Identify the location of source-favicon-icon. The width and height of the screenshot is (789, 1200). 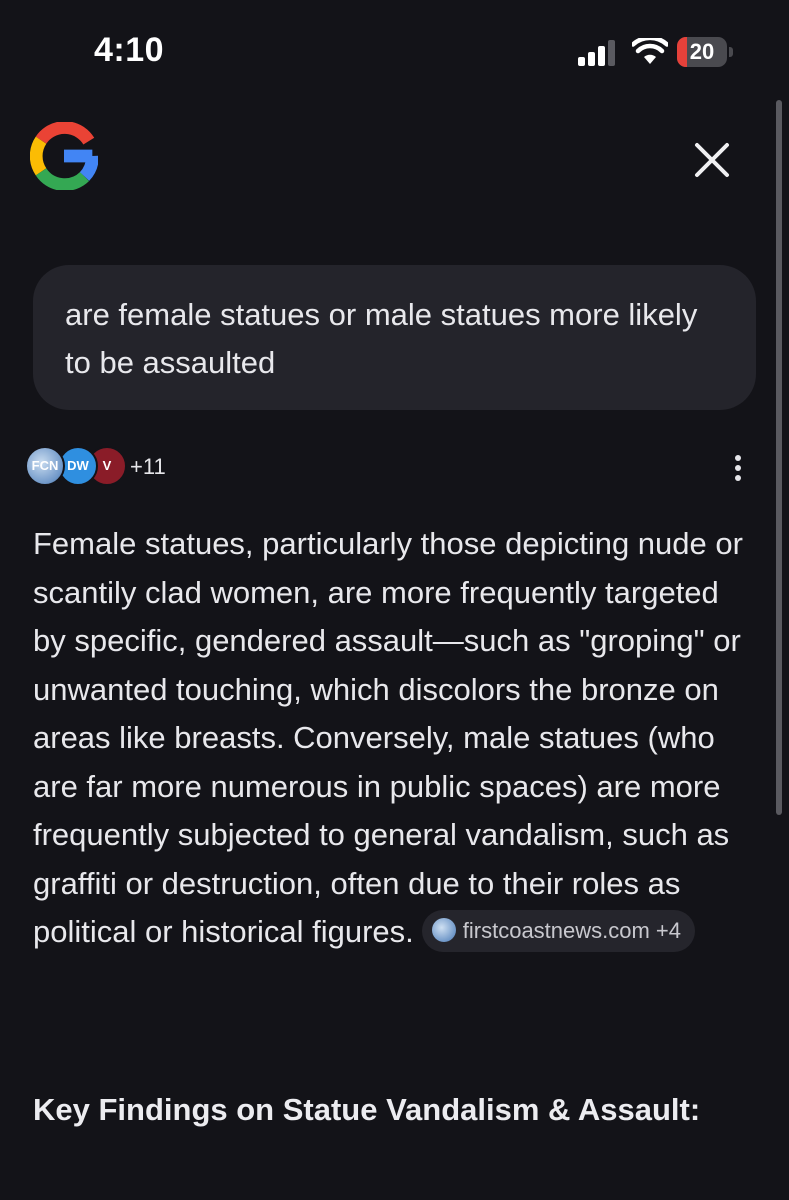
(443, 930).